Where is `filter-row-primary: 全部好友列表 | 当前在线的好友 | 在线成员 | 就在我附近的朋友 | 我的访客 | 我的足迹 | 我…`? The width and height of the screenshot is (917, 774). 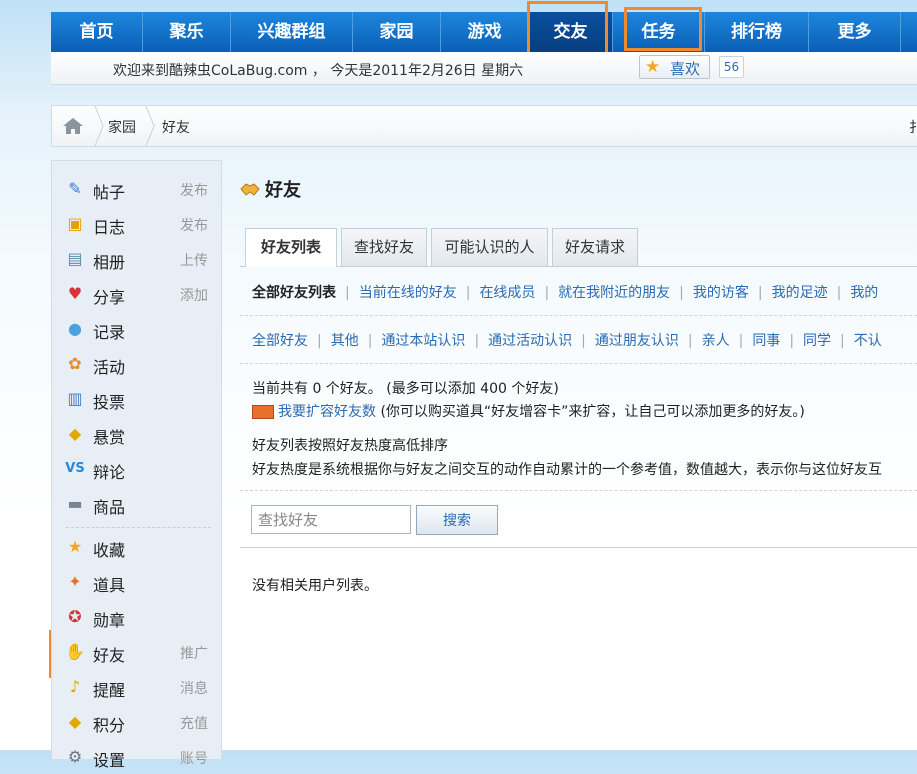
filter-row-primary: 全部好友列表 | 当前在线的好友 | 在线成员 | 就在我附近的朋友 | 我的访客 | 我的足迹 | 我… is located at coordinates (565, 293).